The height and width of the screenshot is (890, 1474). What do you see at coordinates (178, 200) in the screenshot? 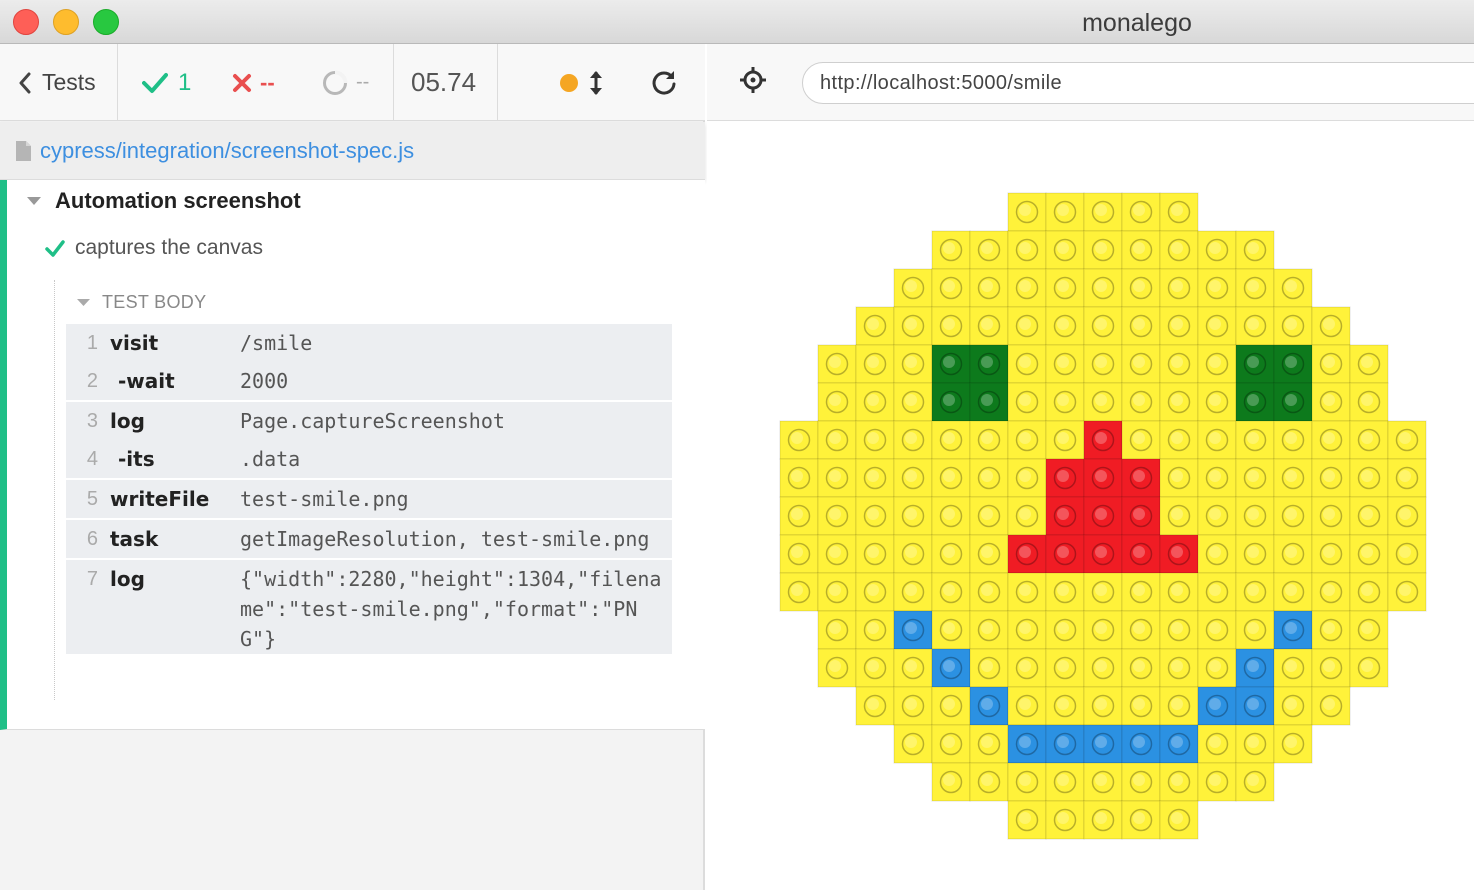
I see `suite-title: Automation screenshot` at bounding box center [178, 200].